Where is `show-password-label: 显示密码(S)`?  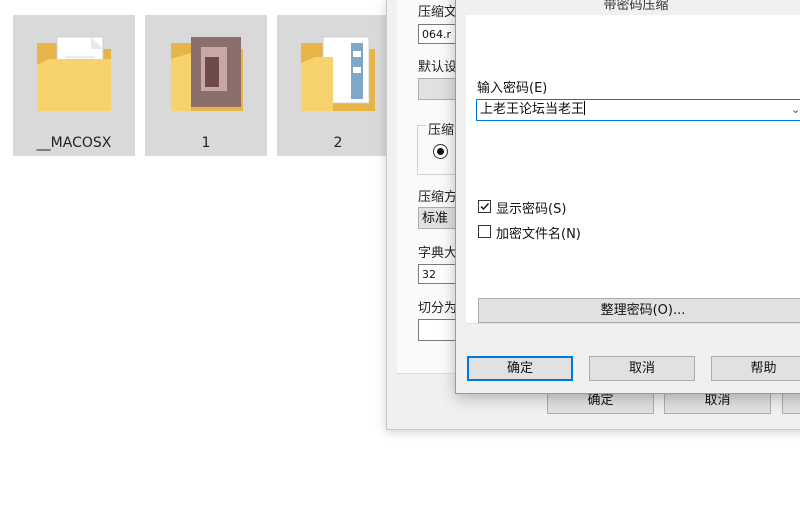
show-password-label: 显示密码(S) is located at coordinates (531, 209).